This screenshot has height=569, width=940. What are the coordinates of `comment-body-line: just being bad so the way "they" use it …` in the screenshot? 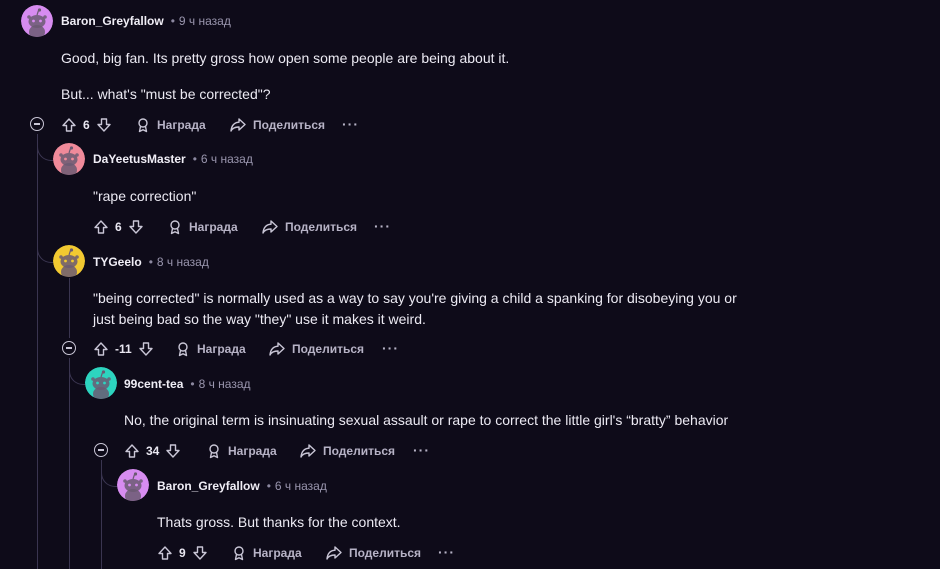 It's located at (259, 319).